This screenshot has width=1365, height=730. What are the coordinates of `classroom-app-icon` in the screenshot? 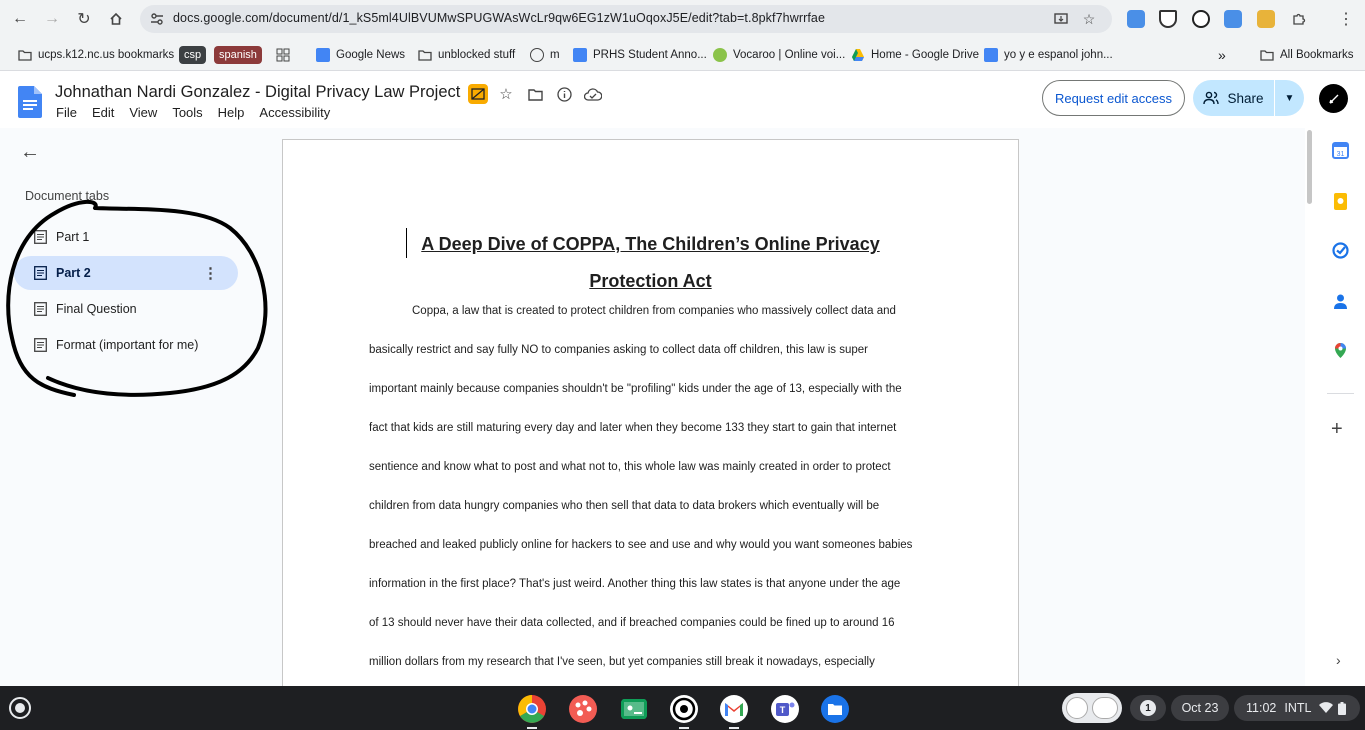 It's located at (634, 709).